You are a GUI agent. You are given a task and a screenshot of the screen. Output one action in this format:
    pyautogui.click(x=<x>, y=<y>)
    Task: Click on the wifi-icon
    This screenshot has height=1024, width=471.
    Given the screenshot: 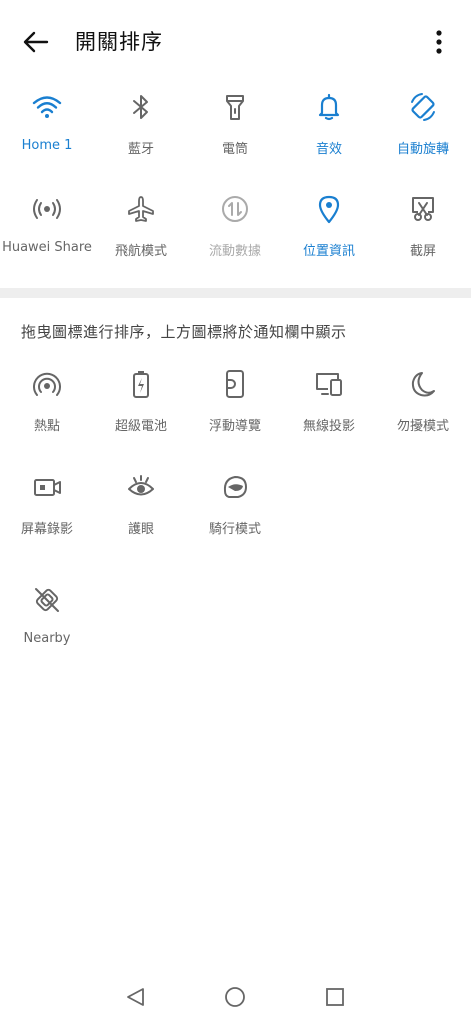 What is the action you would take?
    pyautogui.click(x=47, y=107)
    